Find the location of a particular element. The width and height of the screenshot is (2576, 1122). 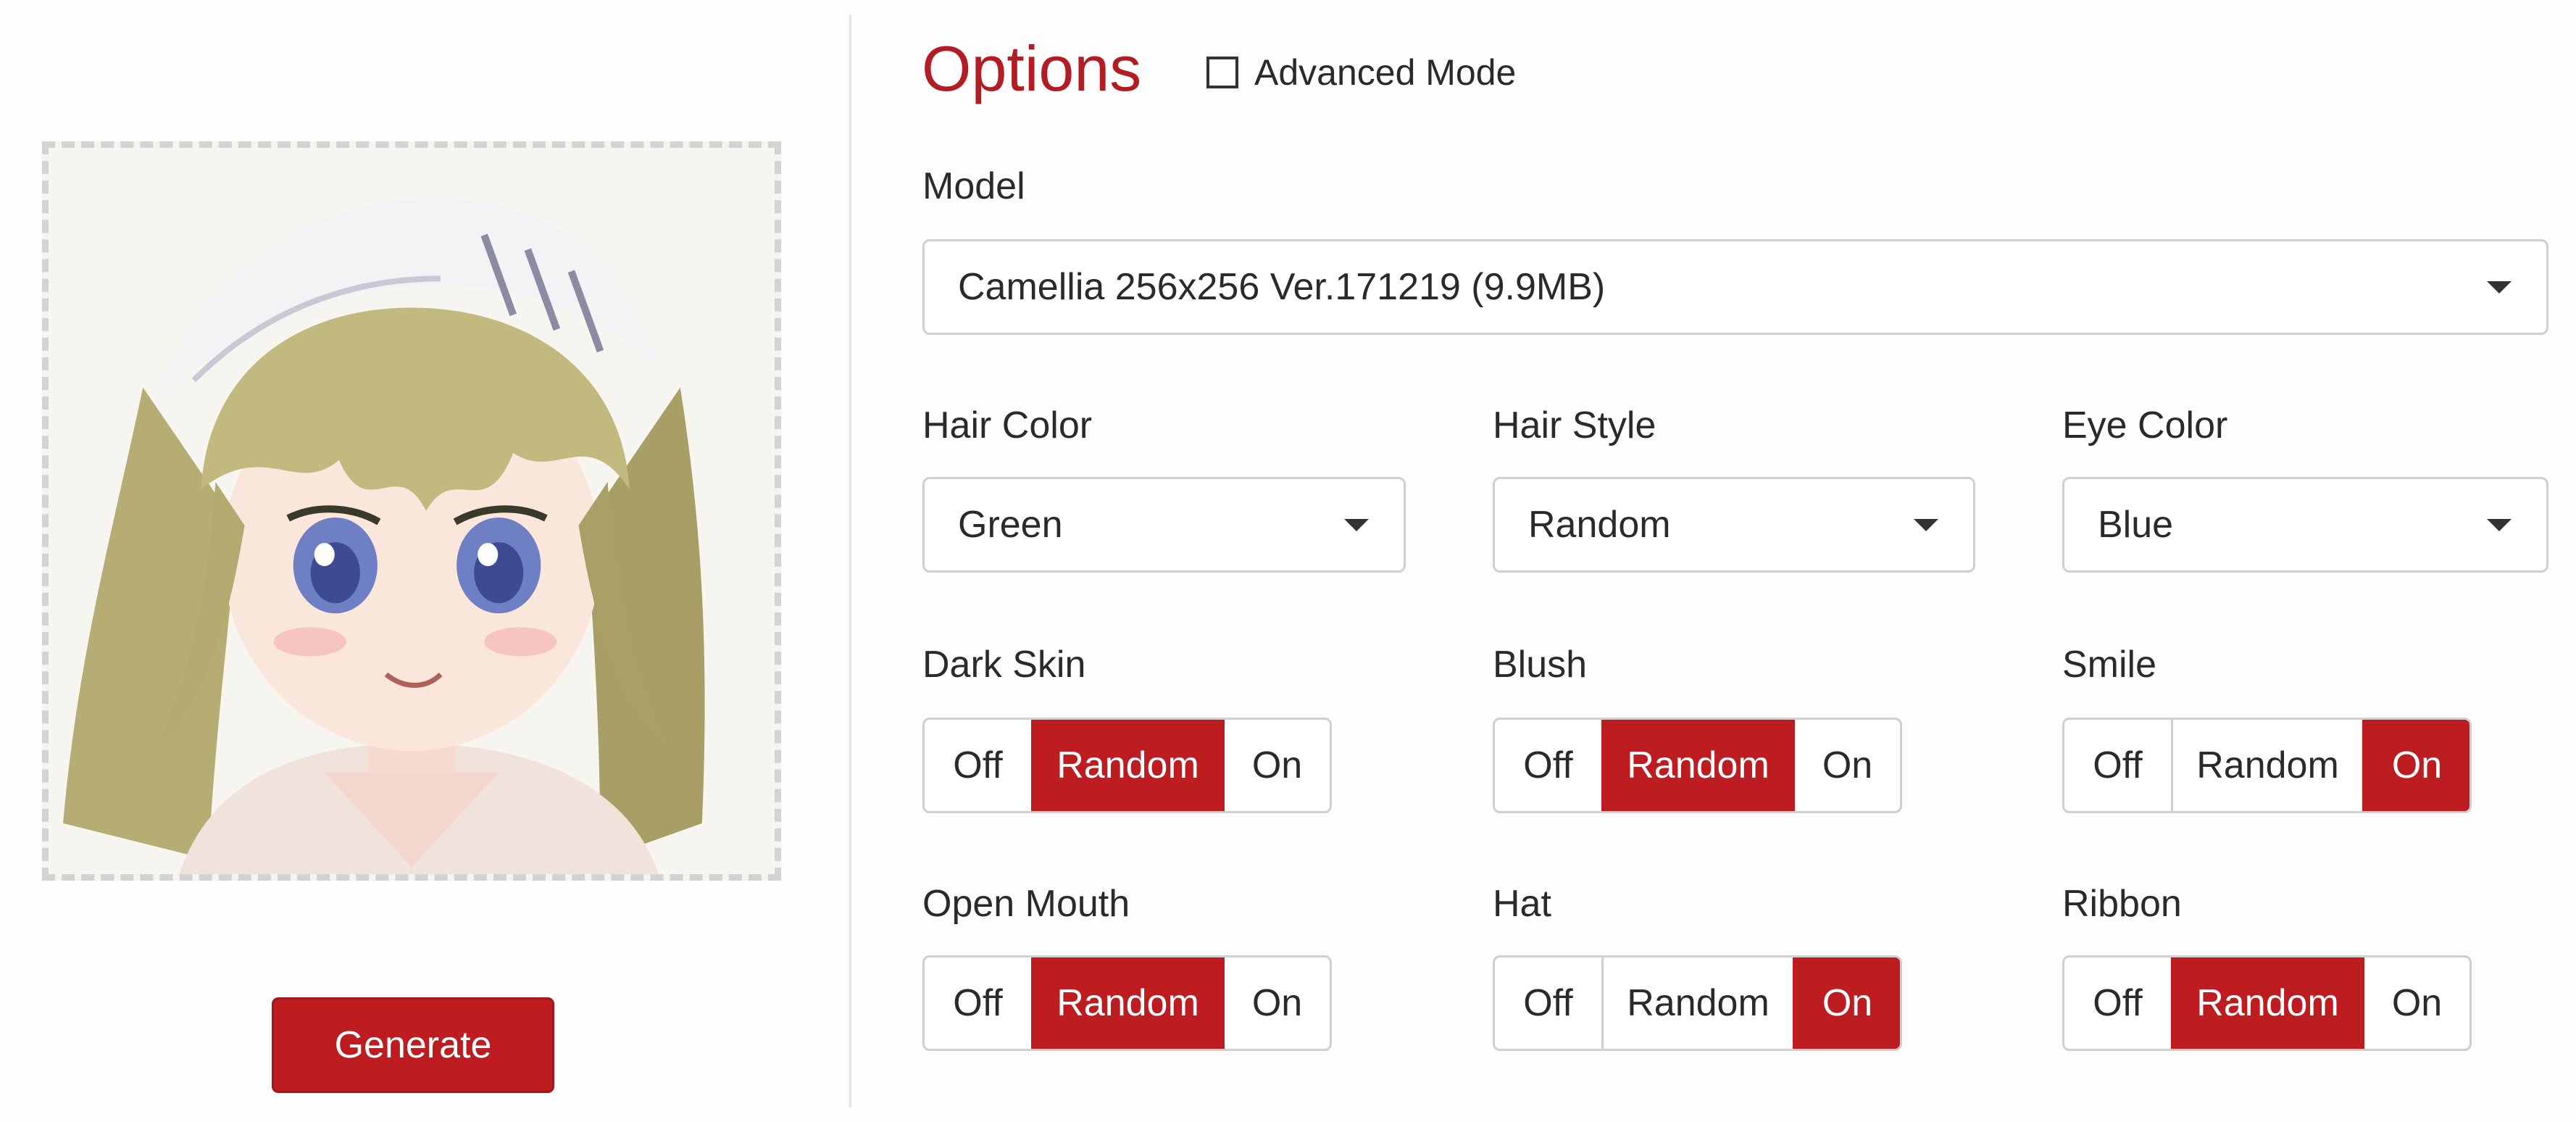

eye-color-select: Blue is located at coordinates (2305, 525).